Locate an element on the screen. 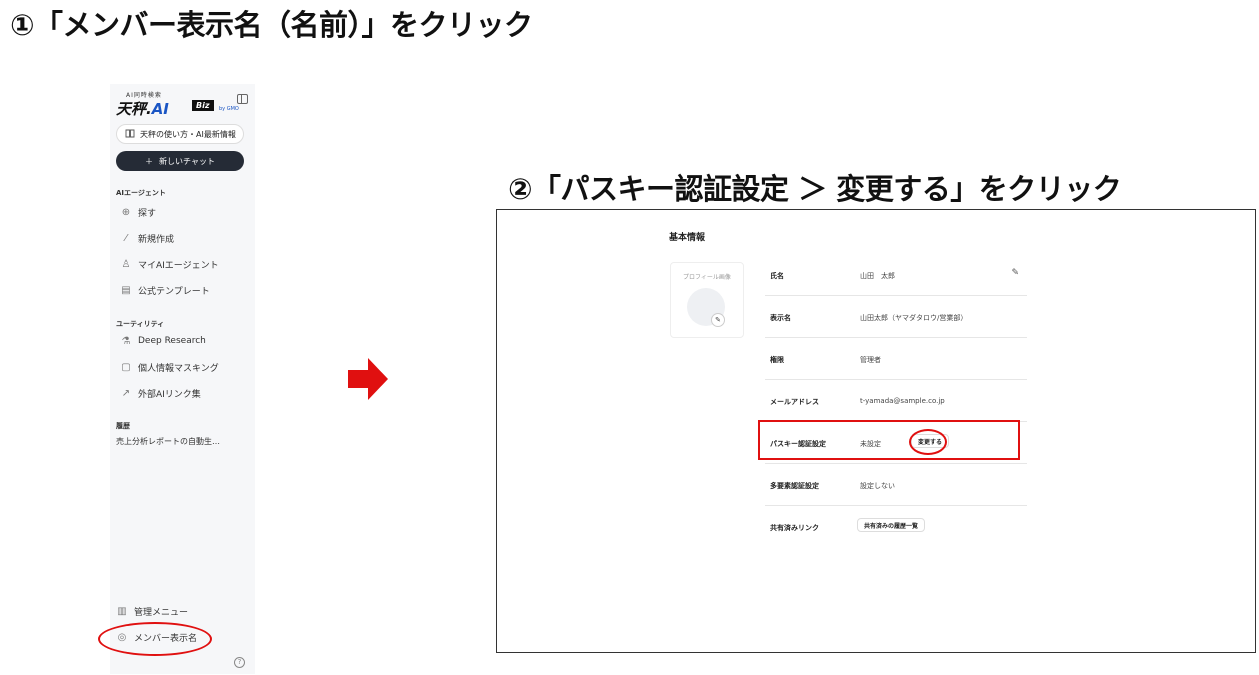 The image size is (1259, 675). highlight-oval-member-name is located at coordinates (155, 639).